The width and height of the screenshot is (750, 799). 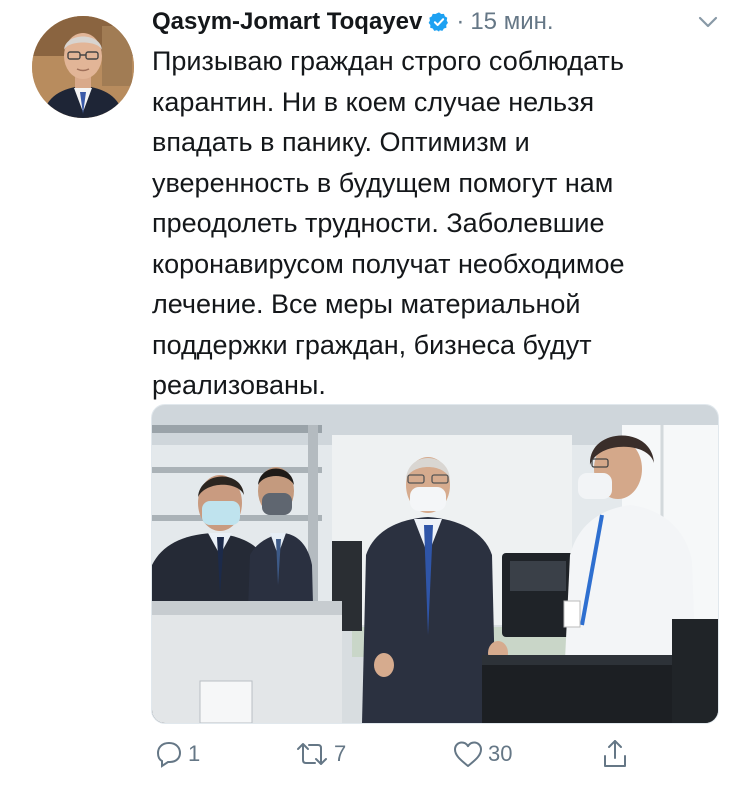 I want to click on tweet-text-line: карантин. Ни в коем случае нельзя, so click(x=373, y=101).